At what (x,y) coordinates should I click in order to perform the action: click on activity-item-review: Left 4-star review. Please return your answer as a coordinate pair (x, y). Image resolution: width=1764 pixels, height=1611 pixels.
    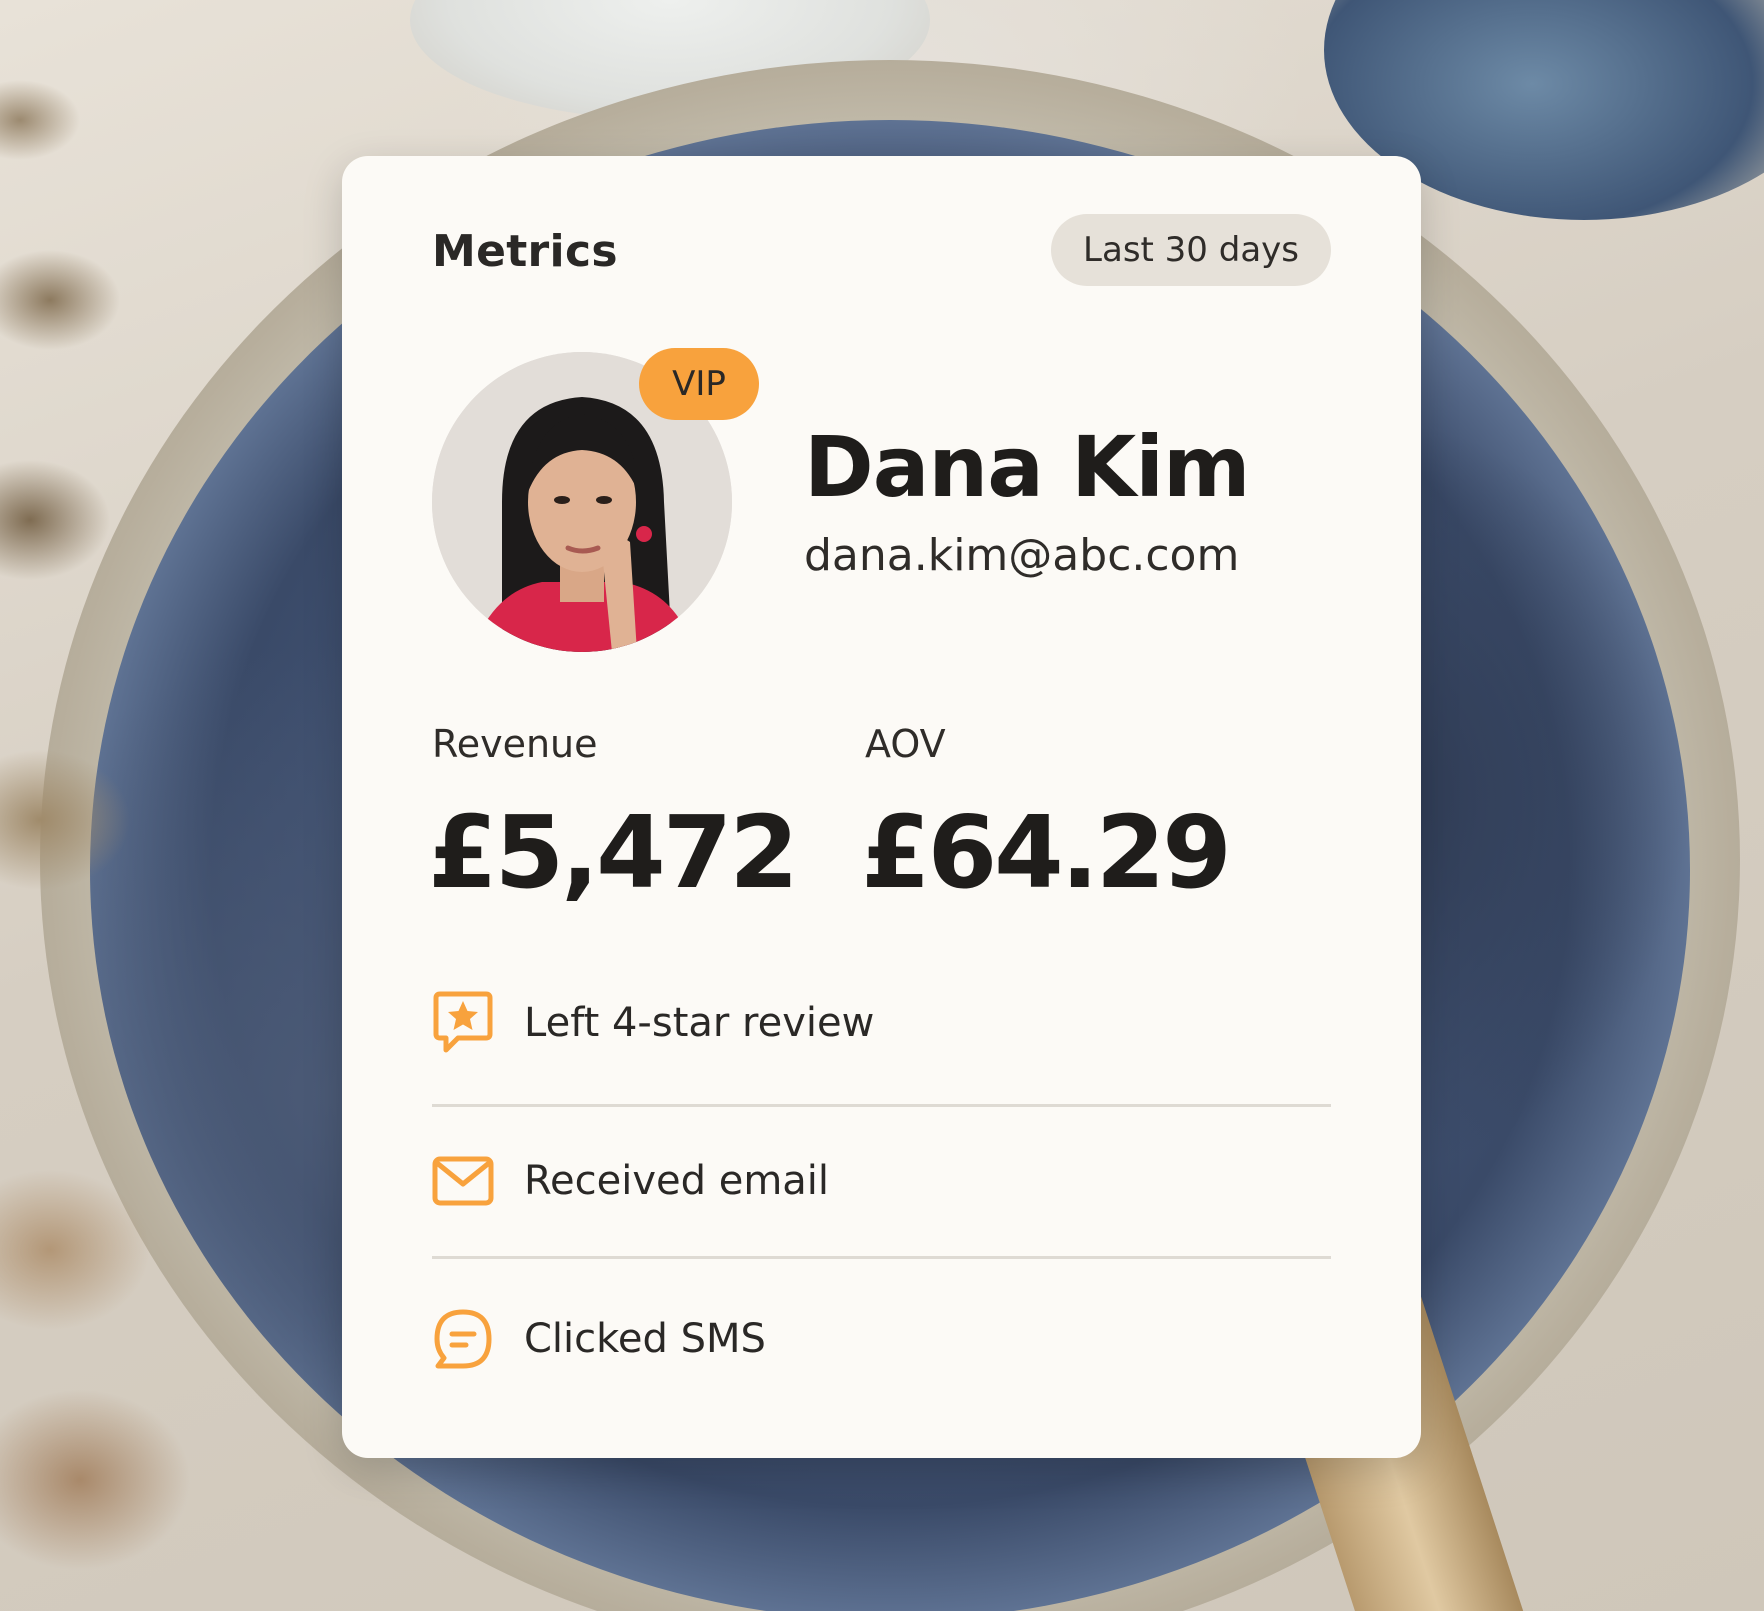
    Looking at the image, I should click on (881, 1023).